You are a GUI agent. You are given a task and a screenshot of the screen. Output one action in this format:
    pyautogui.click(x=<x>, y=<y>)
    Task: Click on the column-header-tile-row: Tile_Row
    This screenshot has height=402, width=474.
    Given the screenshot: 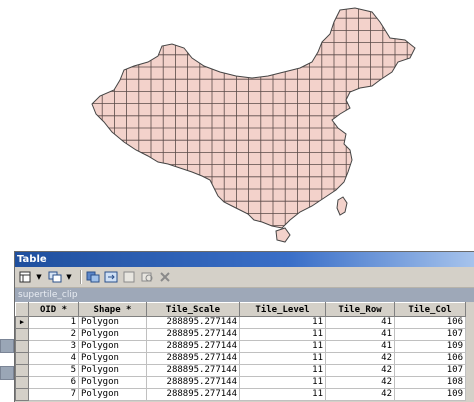 What is the action you would take?
    pyautogui.click(x=360, y=309)
    